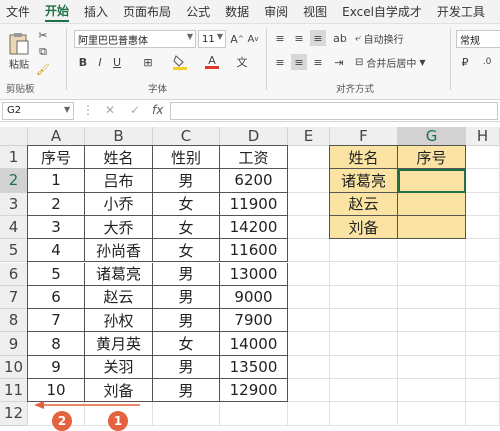 The image size is (500, 431). Describe the element at coordinates (62, 421) in the screenshot. I see `step-badge-2: 2` at that location.